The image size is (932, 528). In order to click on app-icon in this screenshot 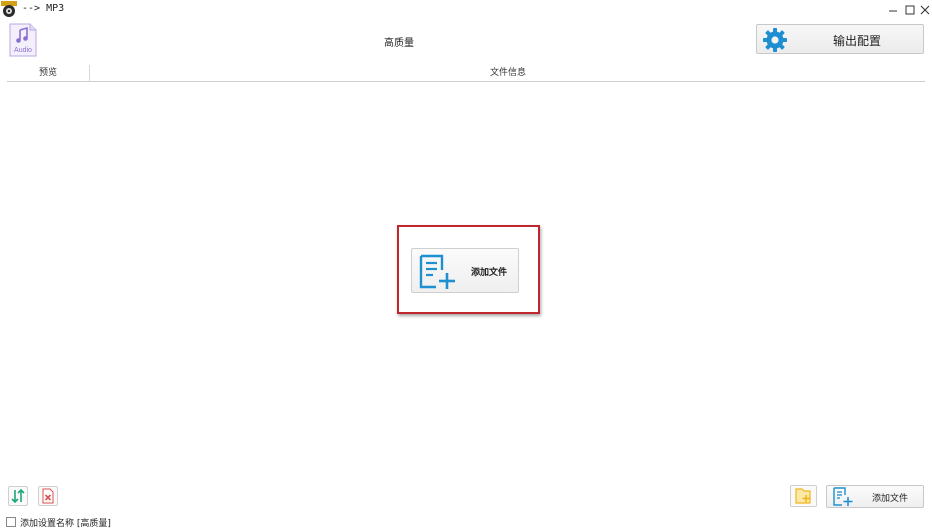, I will do `click(9, 9)`.